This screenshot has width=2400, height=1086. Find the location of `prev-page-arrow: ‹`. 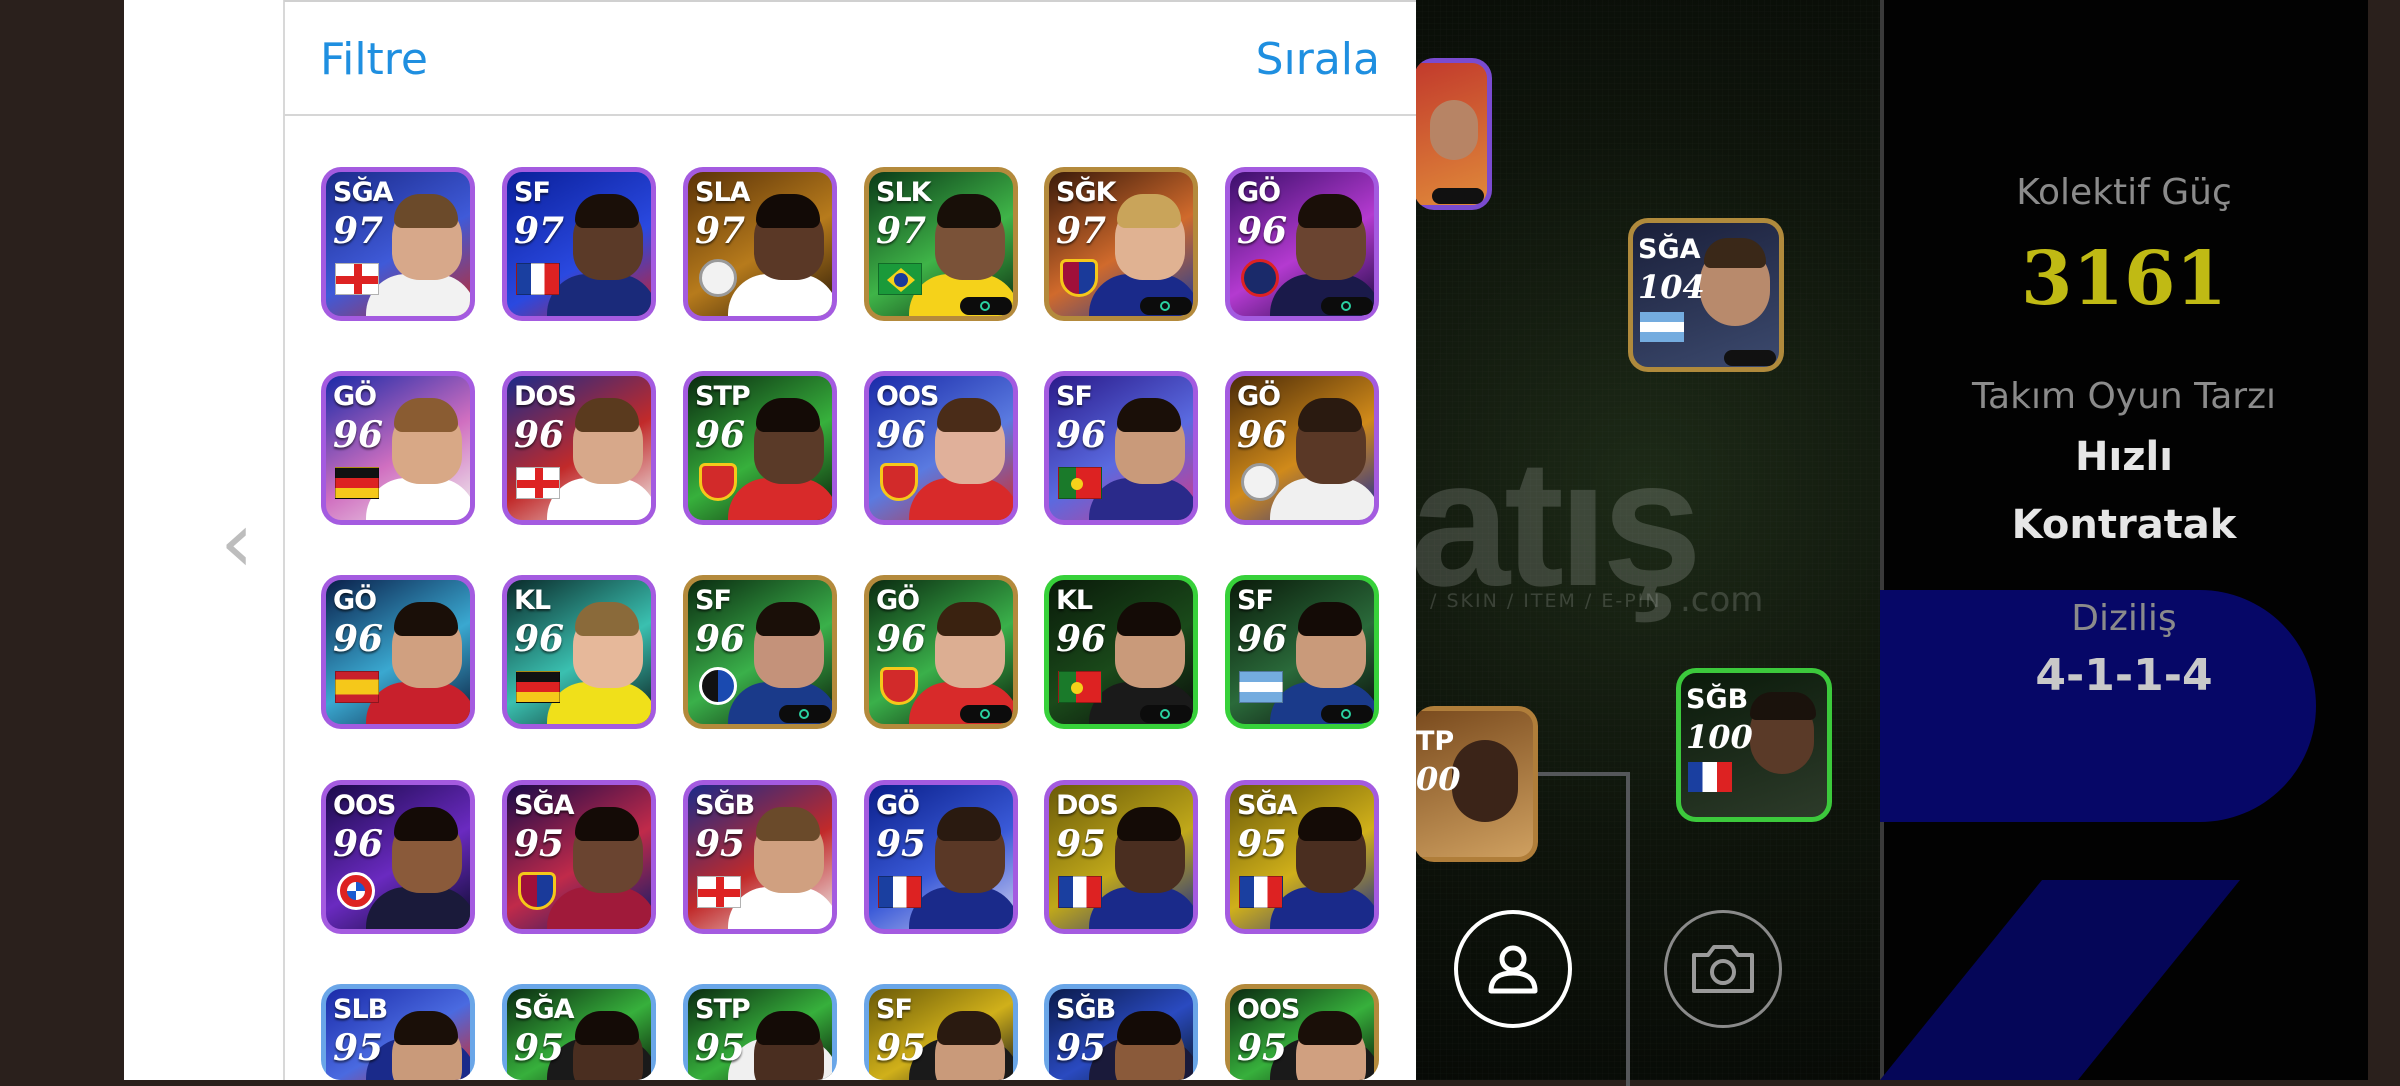

prev-page-arrow: ‹ is located at coordinates (237, 542).